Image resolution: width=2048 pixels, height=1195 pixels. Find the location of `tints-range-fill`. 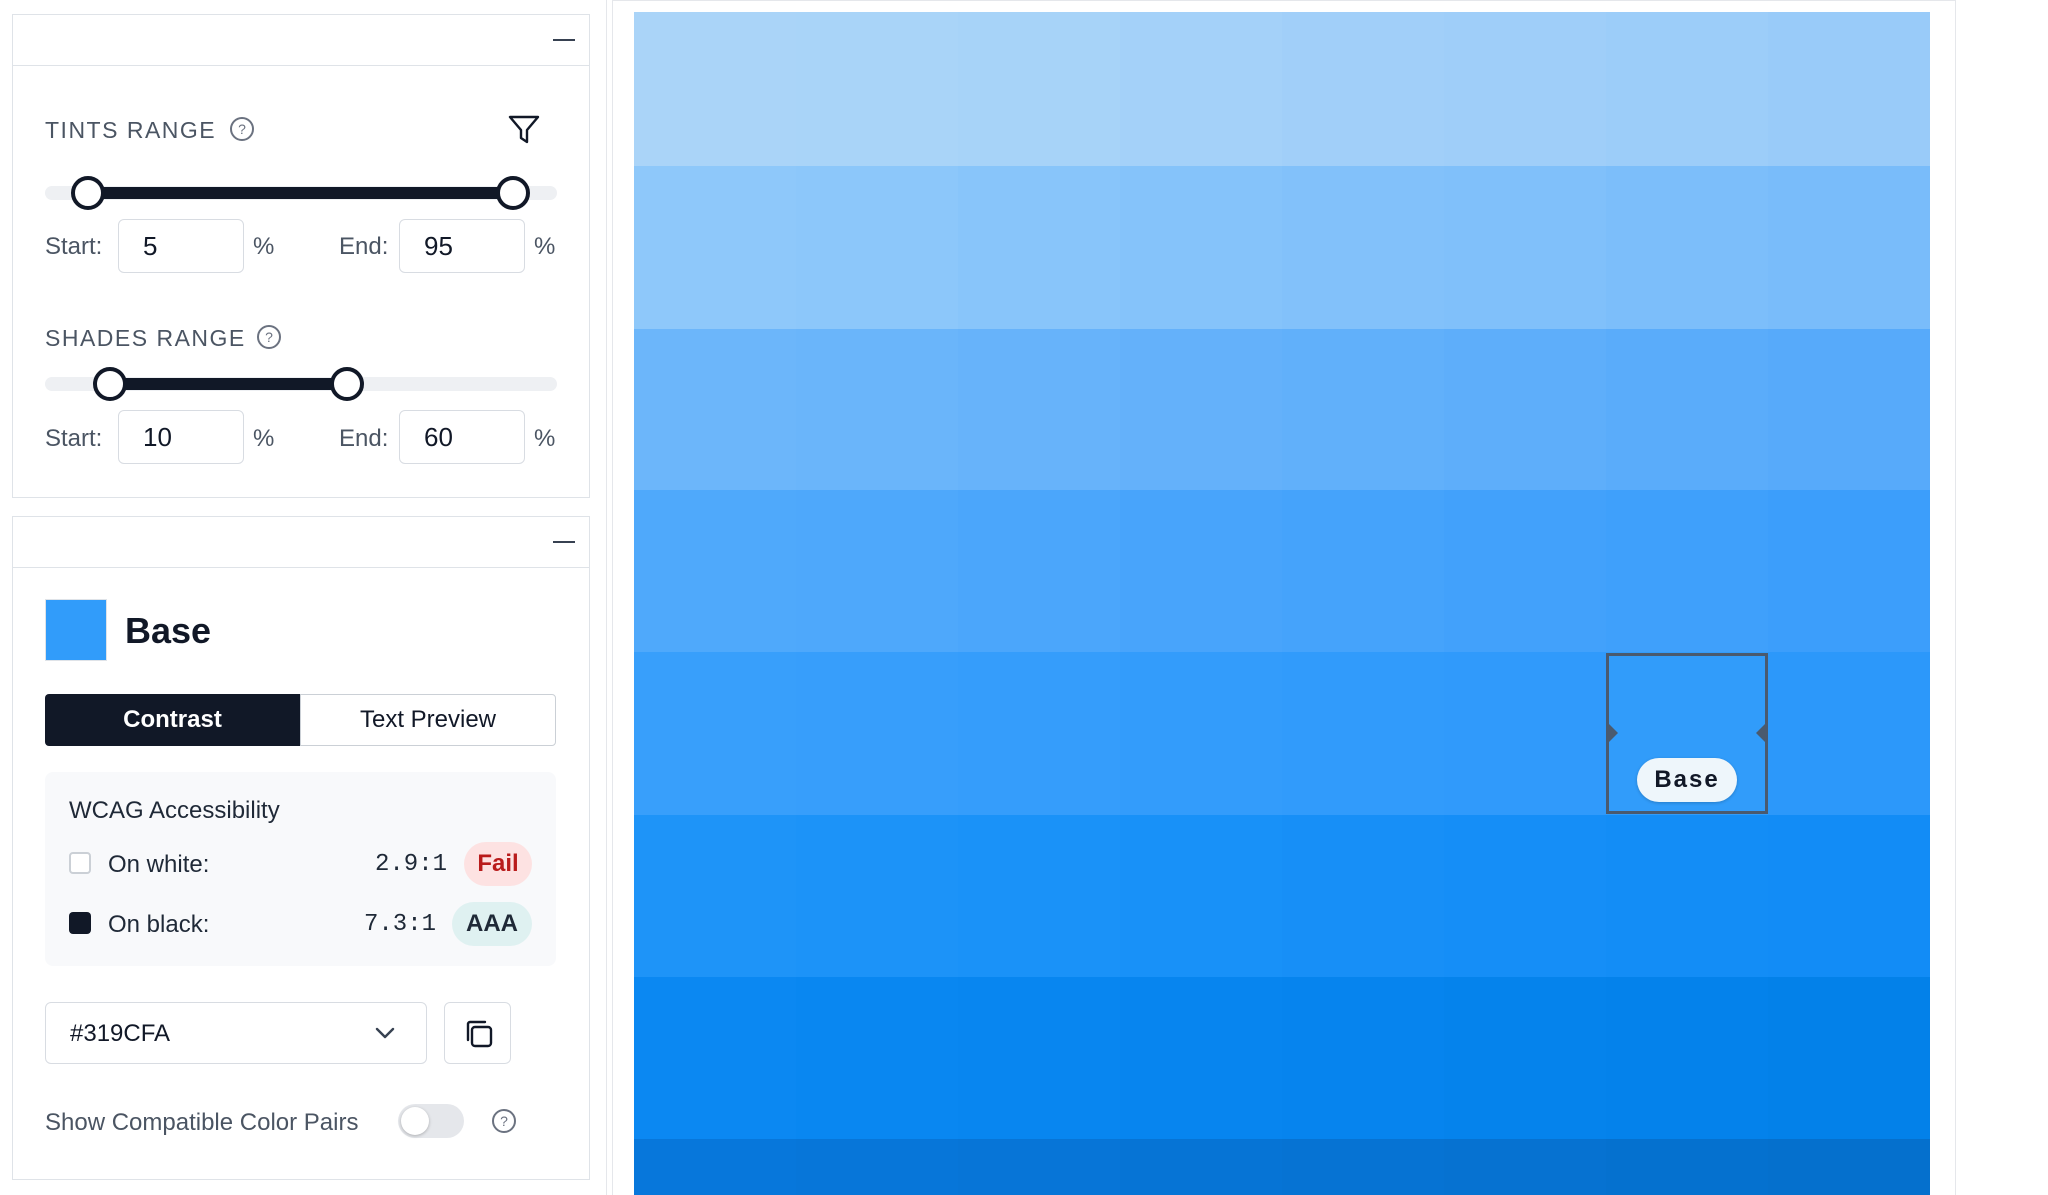

tints-range-fill is located at coordinates (300, 193).